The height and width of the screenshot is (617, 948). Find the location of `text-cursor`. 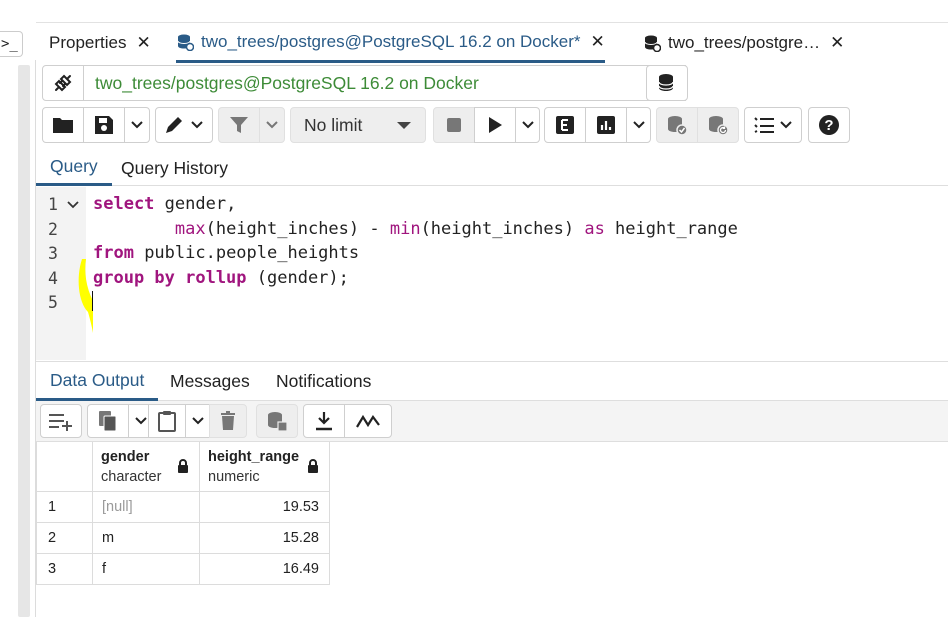

text-cursor is located at coordinates (92, 301).